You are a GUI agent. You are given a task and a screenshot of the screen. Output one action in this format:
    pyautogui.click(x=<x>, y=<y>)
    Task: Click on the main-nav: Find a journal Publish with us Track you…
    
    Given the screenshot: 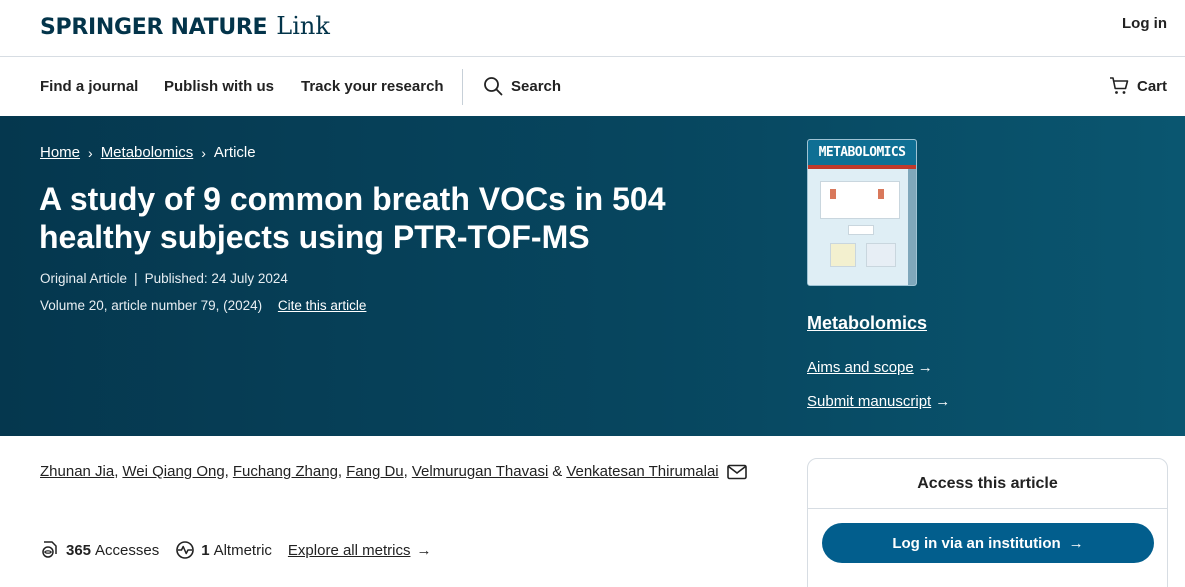 What is the action you would take?
    pyautogui.click(x=592, y=87)
    